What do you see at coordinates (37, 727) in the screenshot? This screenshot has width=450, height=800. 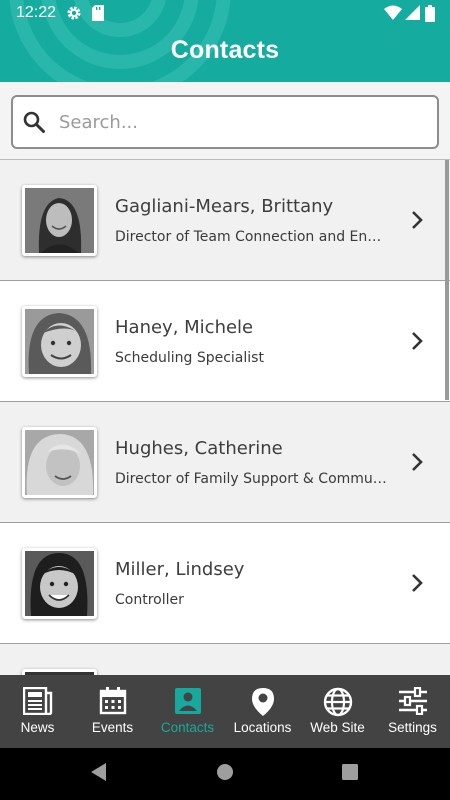 I see `tab-label: News` at bounding box center [37, 727].